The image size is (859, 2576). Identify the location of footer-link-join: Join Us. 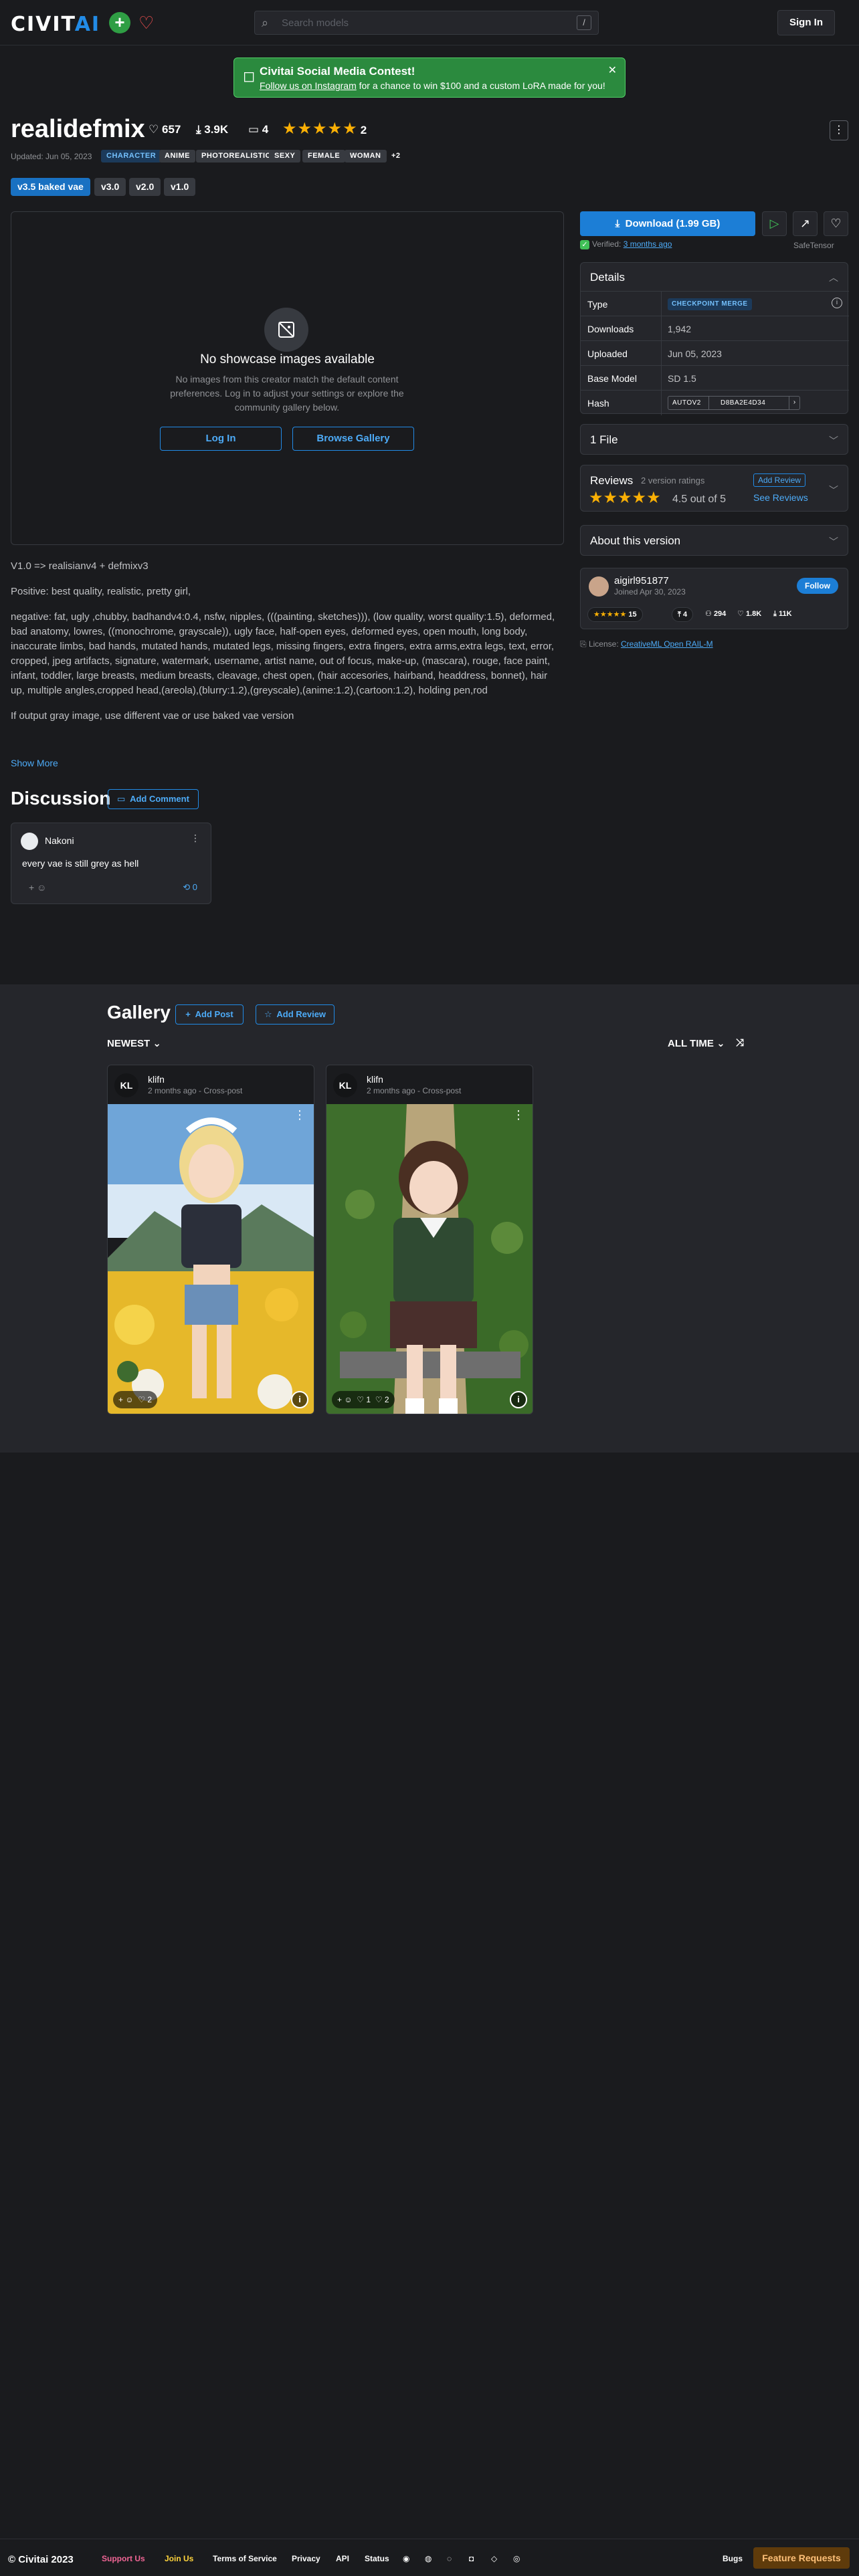
(179, 2558).